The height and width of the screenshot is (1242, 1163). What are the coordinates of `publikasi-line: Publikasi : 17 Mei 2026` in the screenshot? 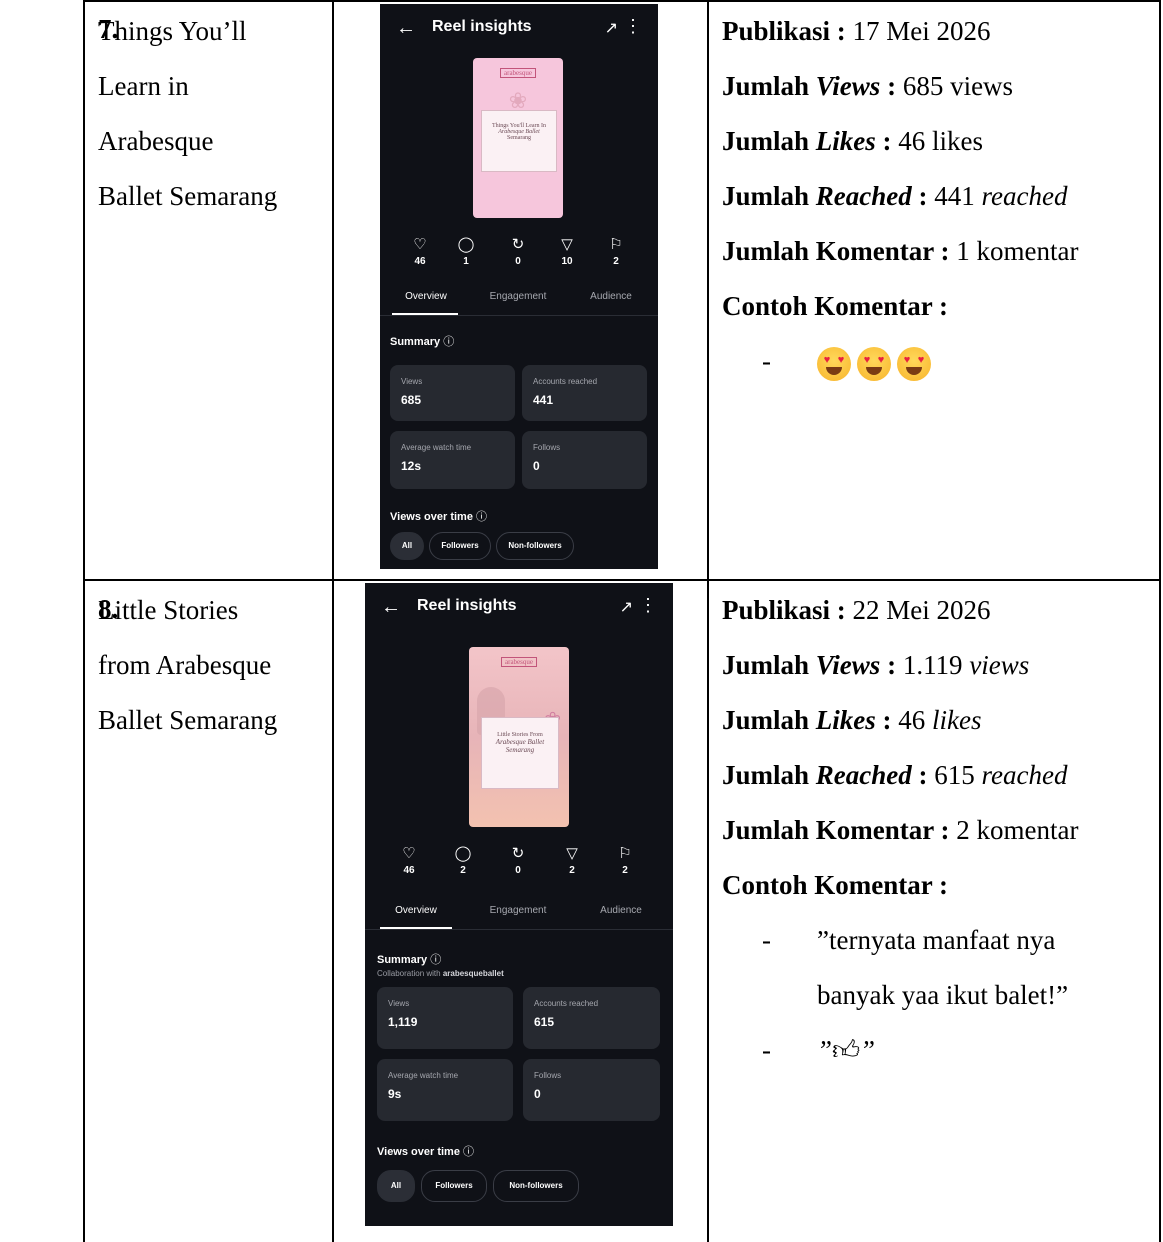 It's located at (856, 31).